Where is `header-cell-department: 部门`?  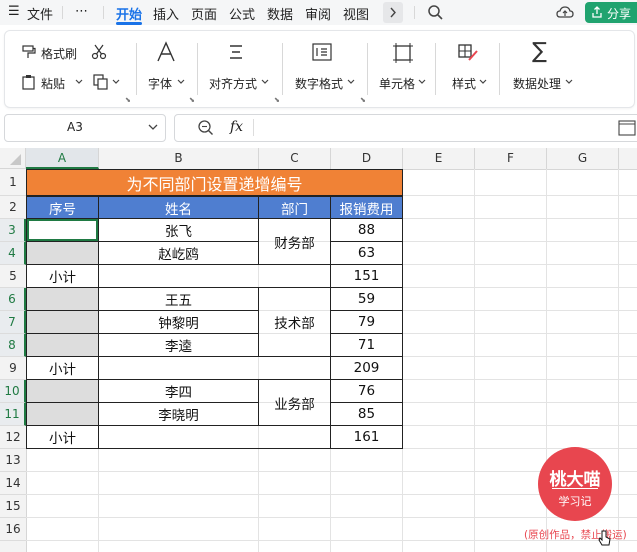 header-cell-department: 部门 is located at coordinates (294, 207).